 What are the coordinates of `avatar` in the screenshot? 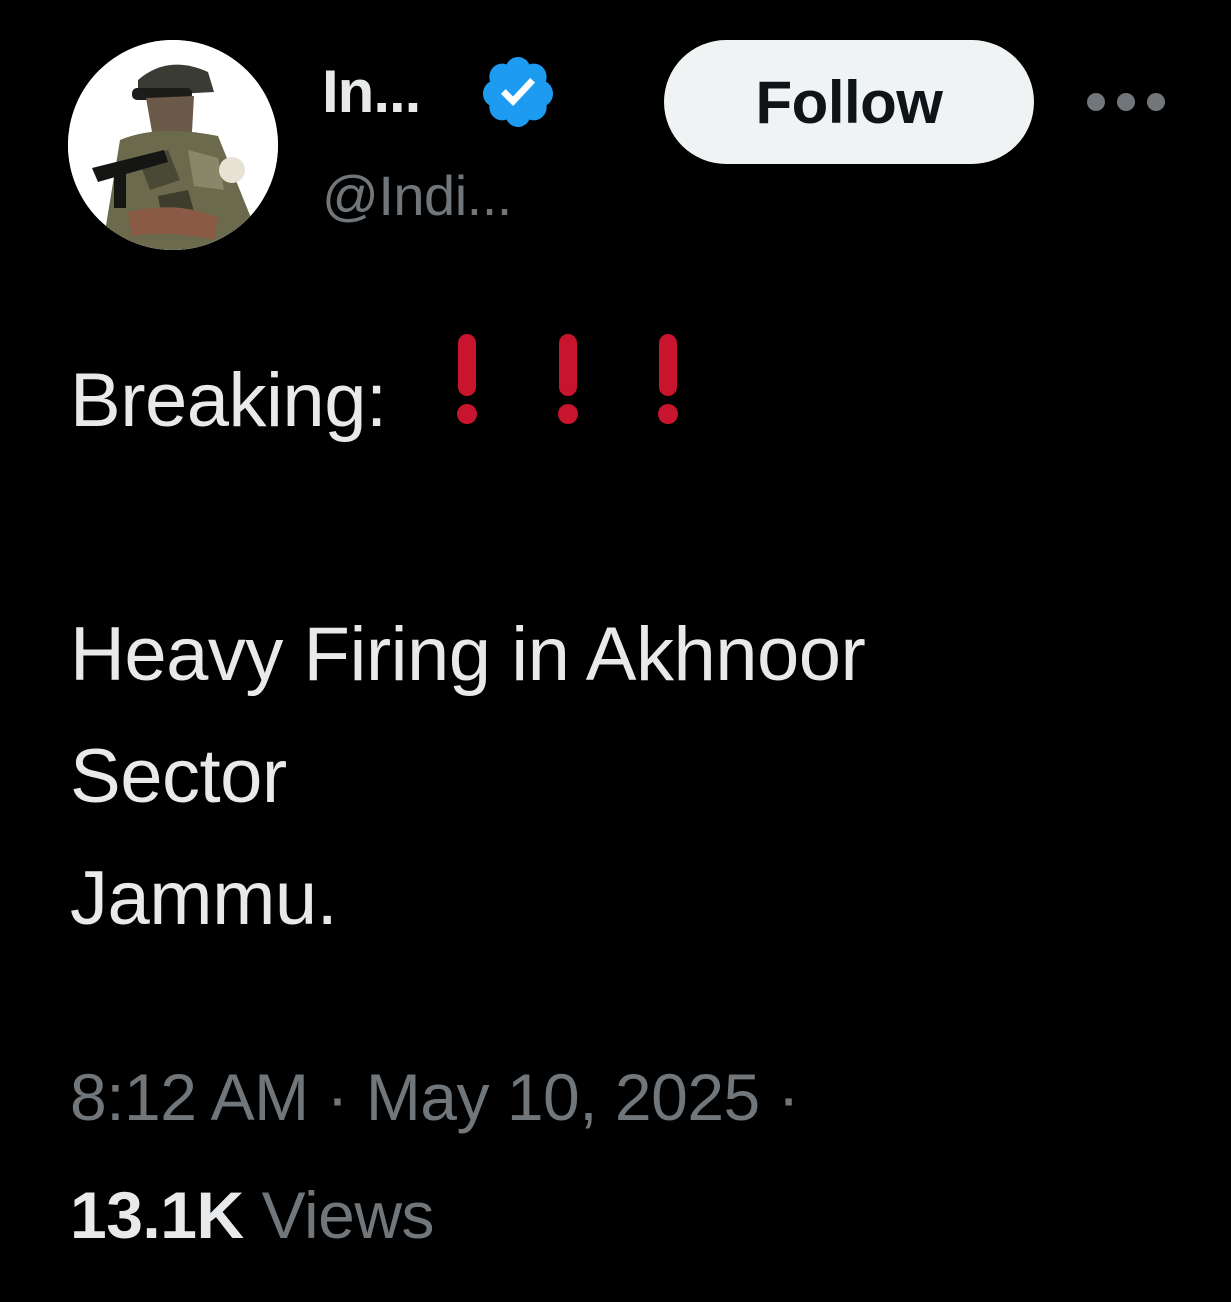 It's located at (173, 145).